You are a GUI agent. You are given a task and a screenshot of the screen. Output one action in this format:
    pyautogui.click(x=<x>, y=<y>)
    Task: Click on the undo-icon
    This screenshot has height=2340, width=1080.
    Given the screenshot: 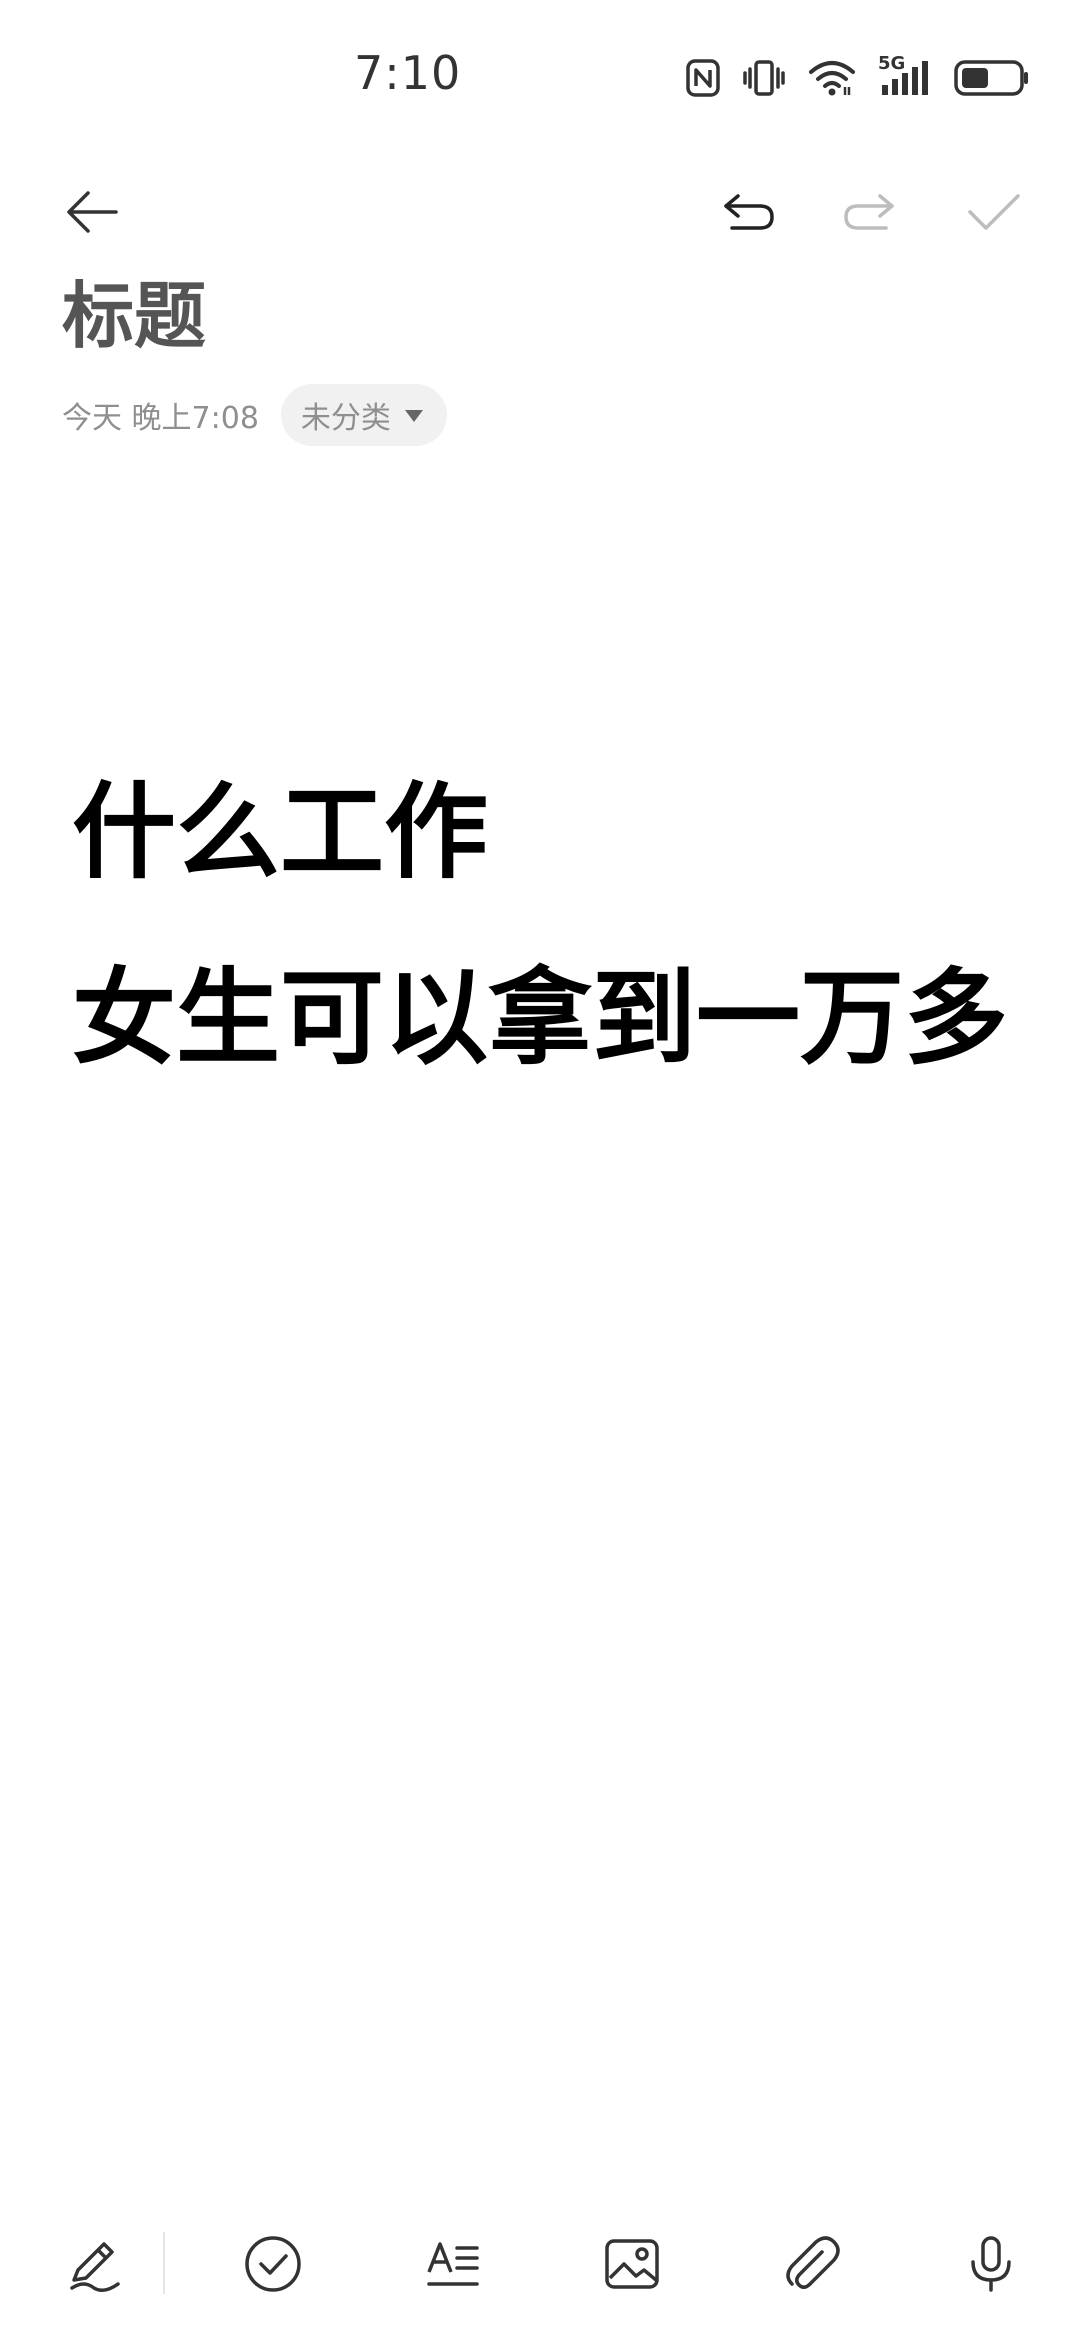 What is the action you would take?
    pyautogui.click(x=749, y=212)
    